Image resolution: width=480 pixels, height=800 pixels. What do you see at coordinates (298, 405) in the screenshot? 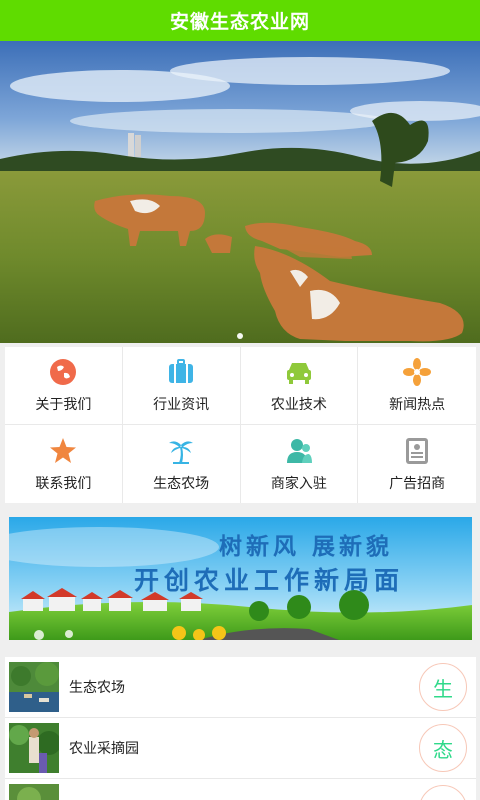
I see `menu-label: 农业技术` at bounding box center [298, 405].